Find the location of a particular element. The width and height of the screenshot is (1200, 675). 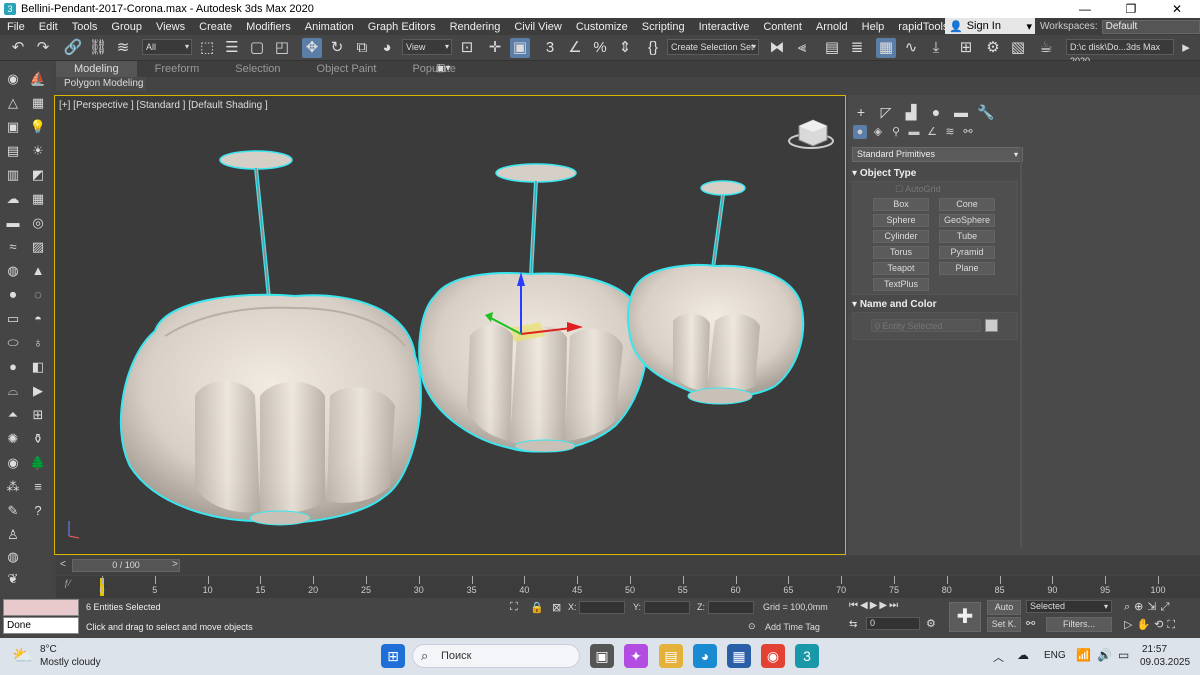

hat-icon: ⌓ is located at coordinates (13, 391).